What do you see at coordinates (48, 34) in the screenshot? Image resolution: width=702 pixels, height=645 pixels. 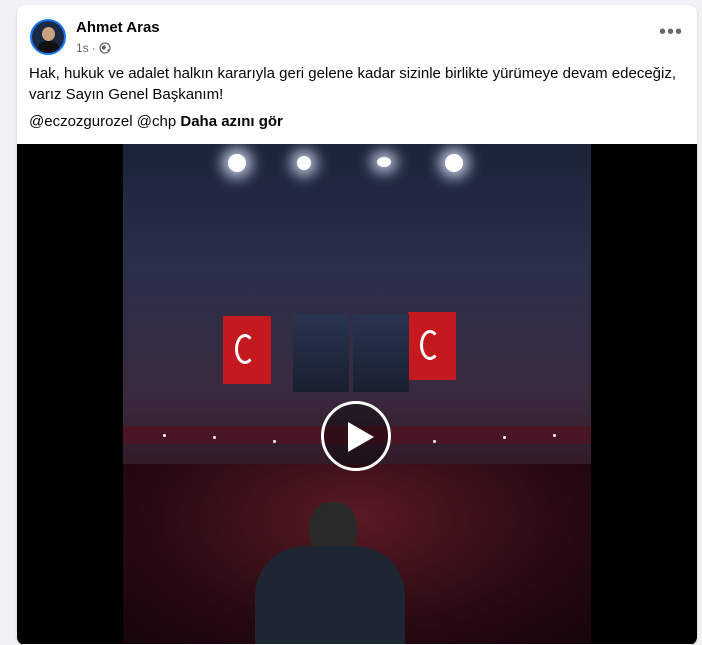 I see `avatar-head` at bounding box center [48, 34].